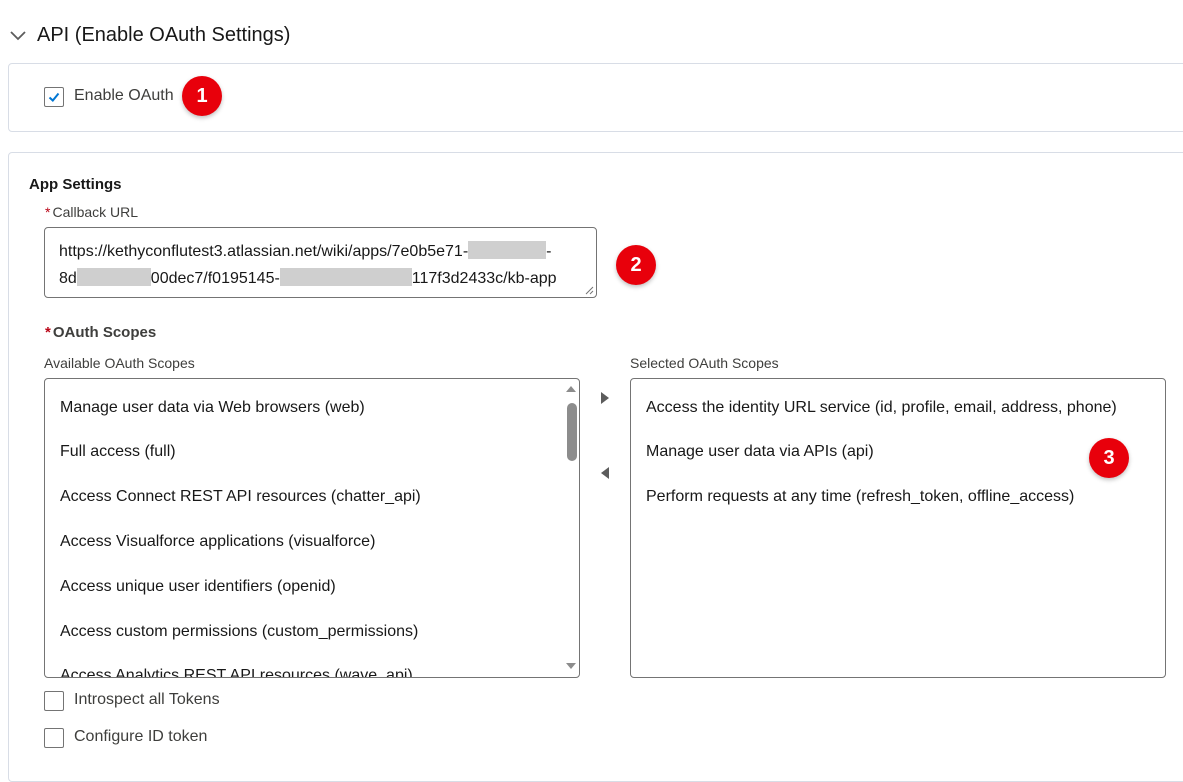  Describe the element at coordinates (119, 363) in the screenshot. I see `available-scopes-label: Available OAuth Scopes` at that location.